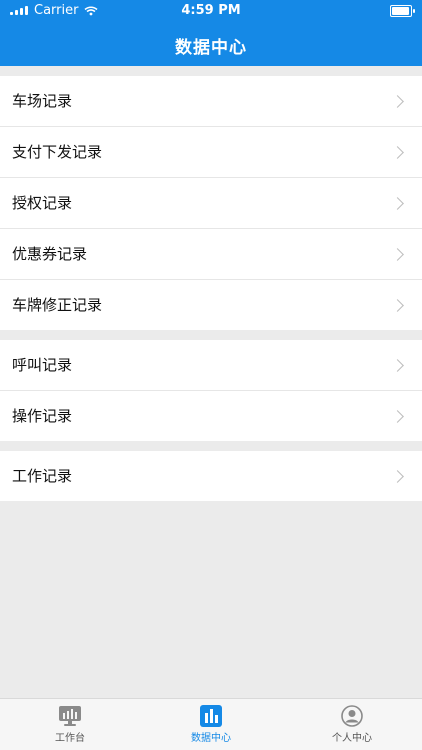 The height and width of the screenshot is (750, 422). I want to click on menu-row-authorization-records: 授权记录, so click(211, 203).